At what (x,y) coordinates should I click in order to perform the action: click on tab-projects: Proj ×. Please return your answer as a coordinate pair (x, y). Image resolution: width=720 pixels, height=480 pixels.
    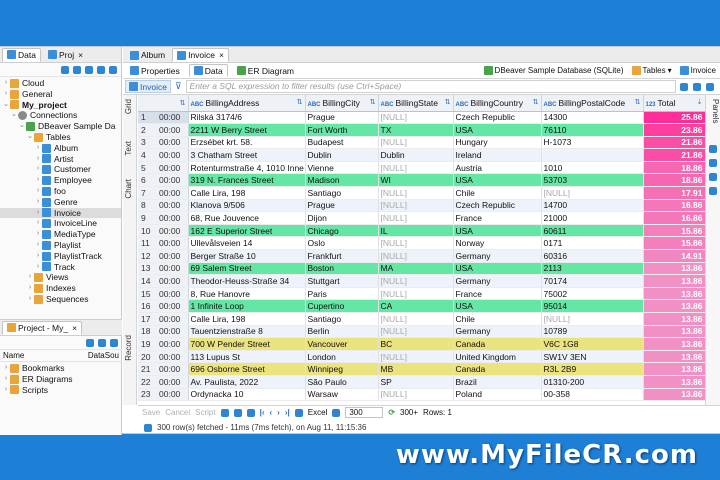
    Looking at the image, I should click on (65, 55).